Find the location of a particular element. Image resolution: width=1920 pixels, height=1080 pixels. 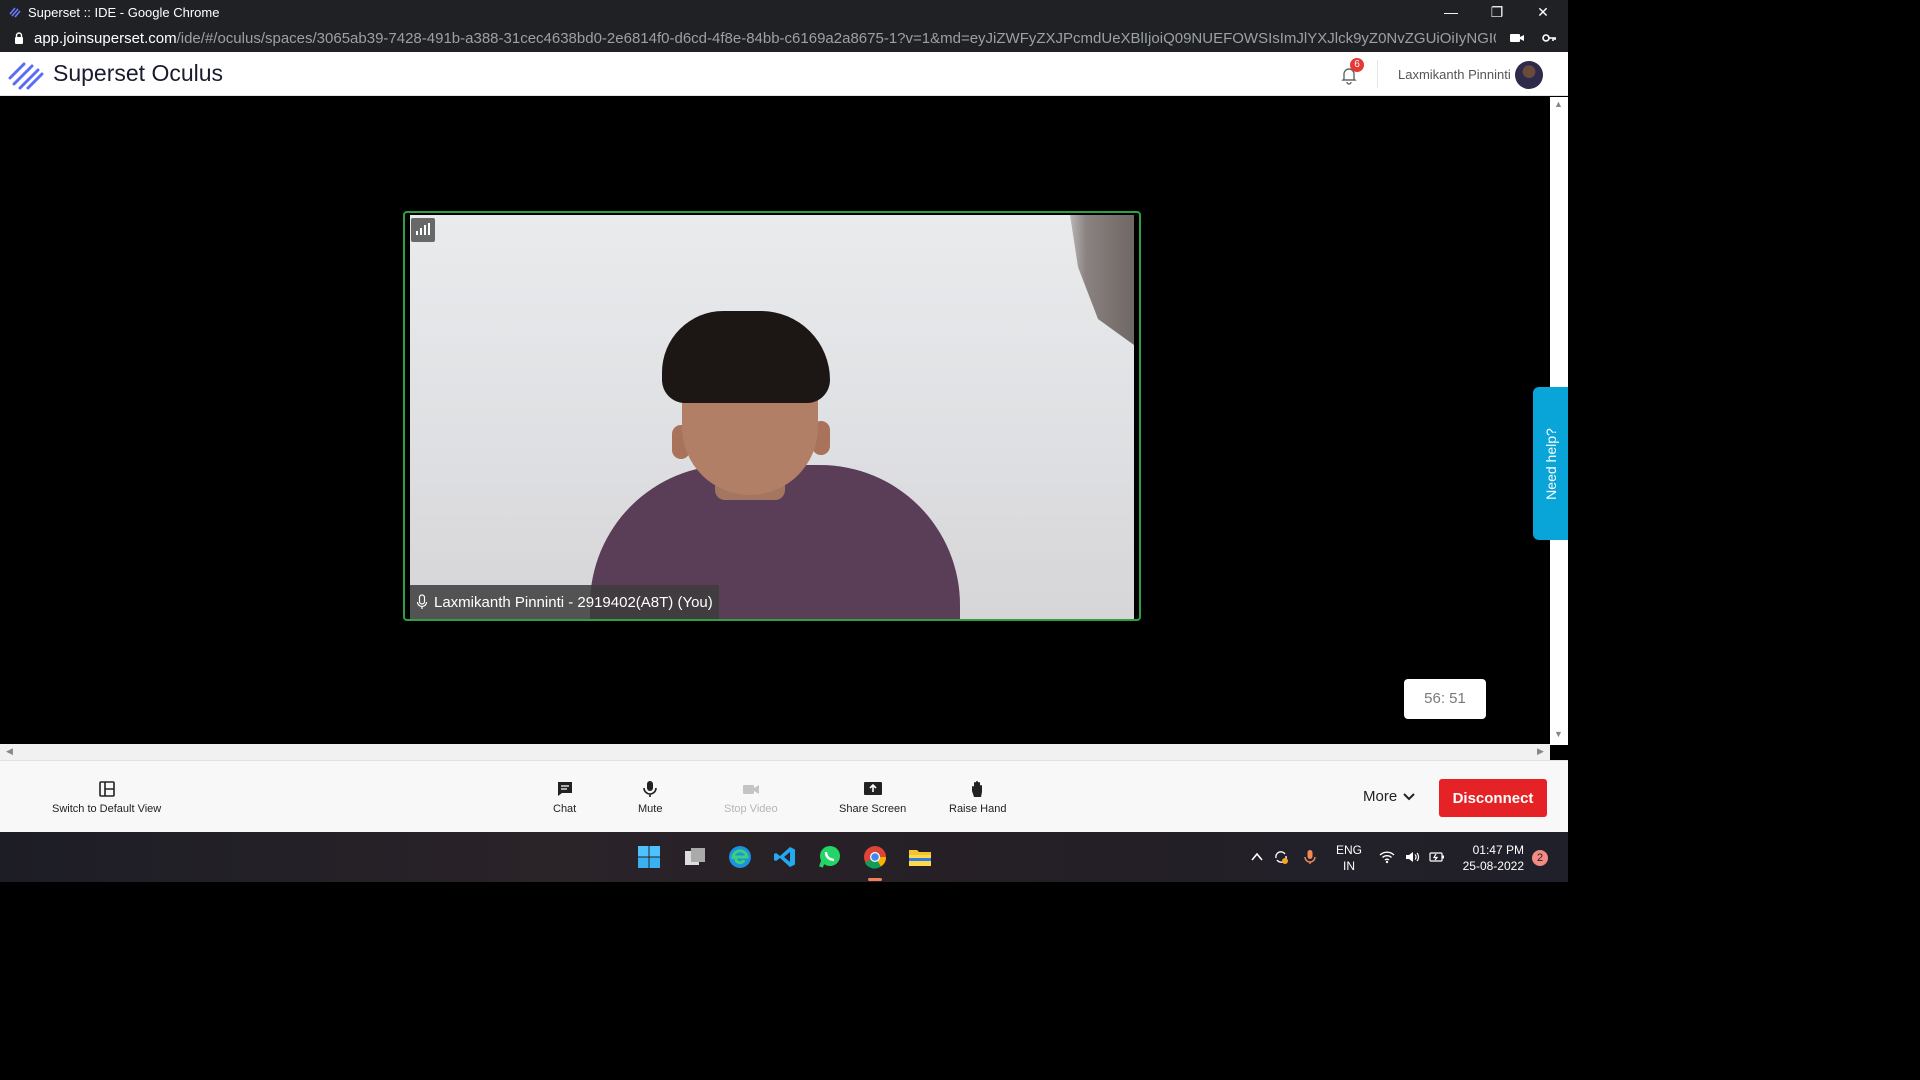

superset-logo-icon is located at coordinates (27, 74).